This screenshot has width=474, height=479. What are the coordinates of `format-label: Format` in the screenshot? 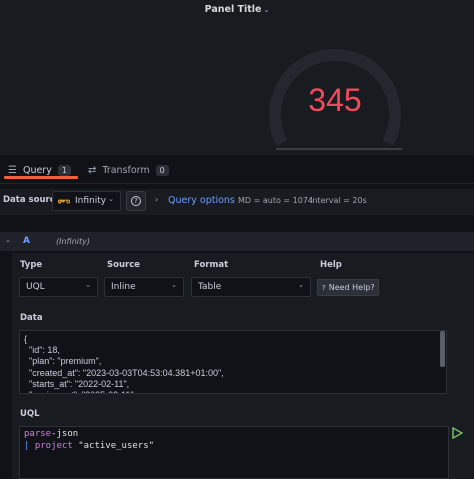 It's located at (211, 265).